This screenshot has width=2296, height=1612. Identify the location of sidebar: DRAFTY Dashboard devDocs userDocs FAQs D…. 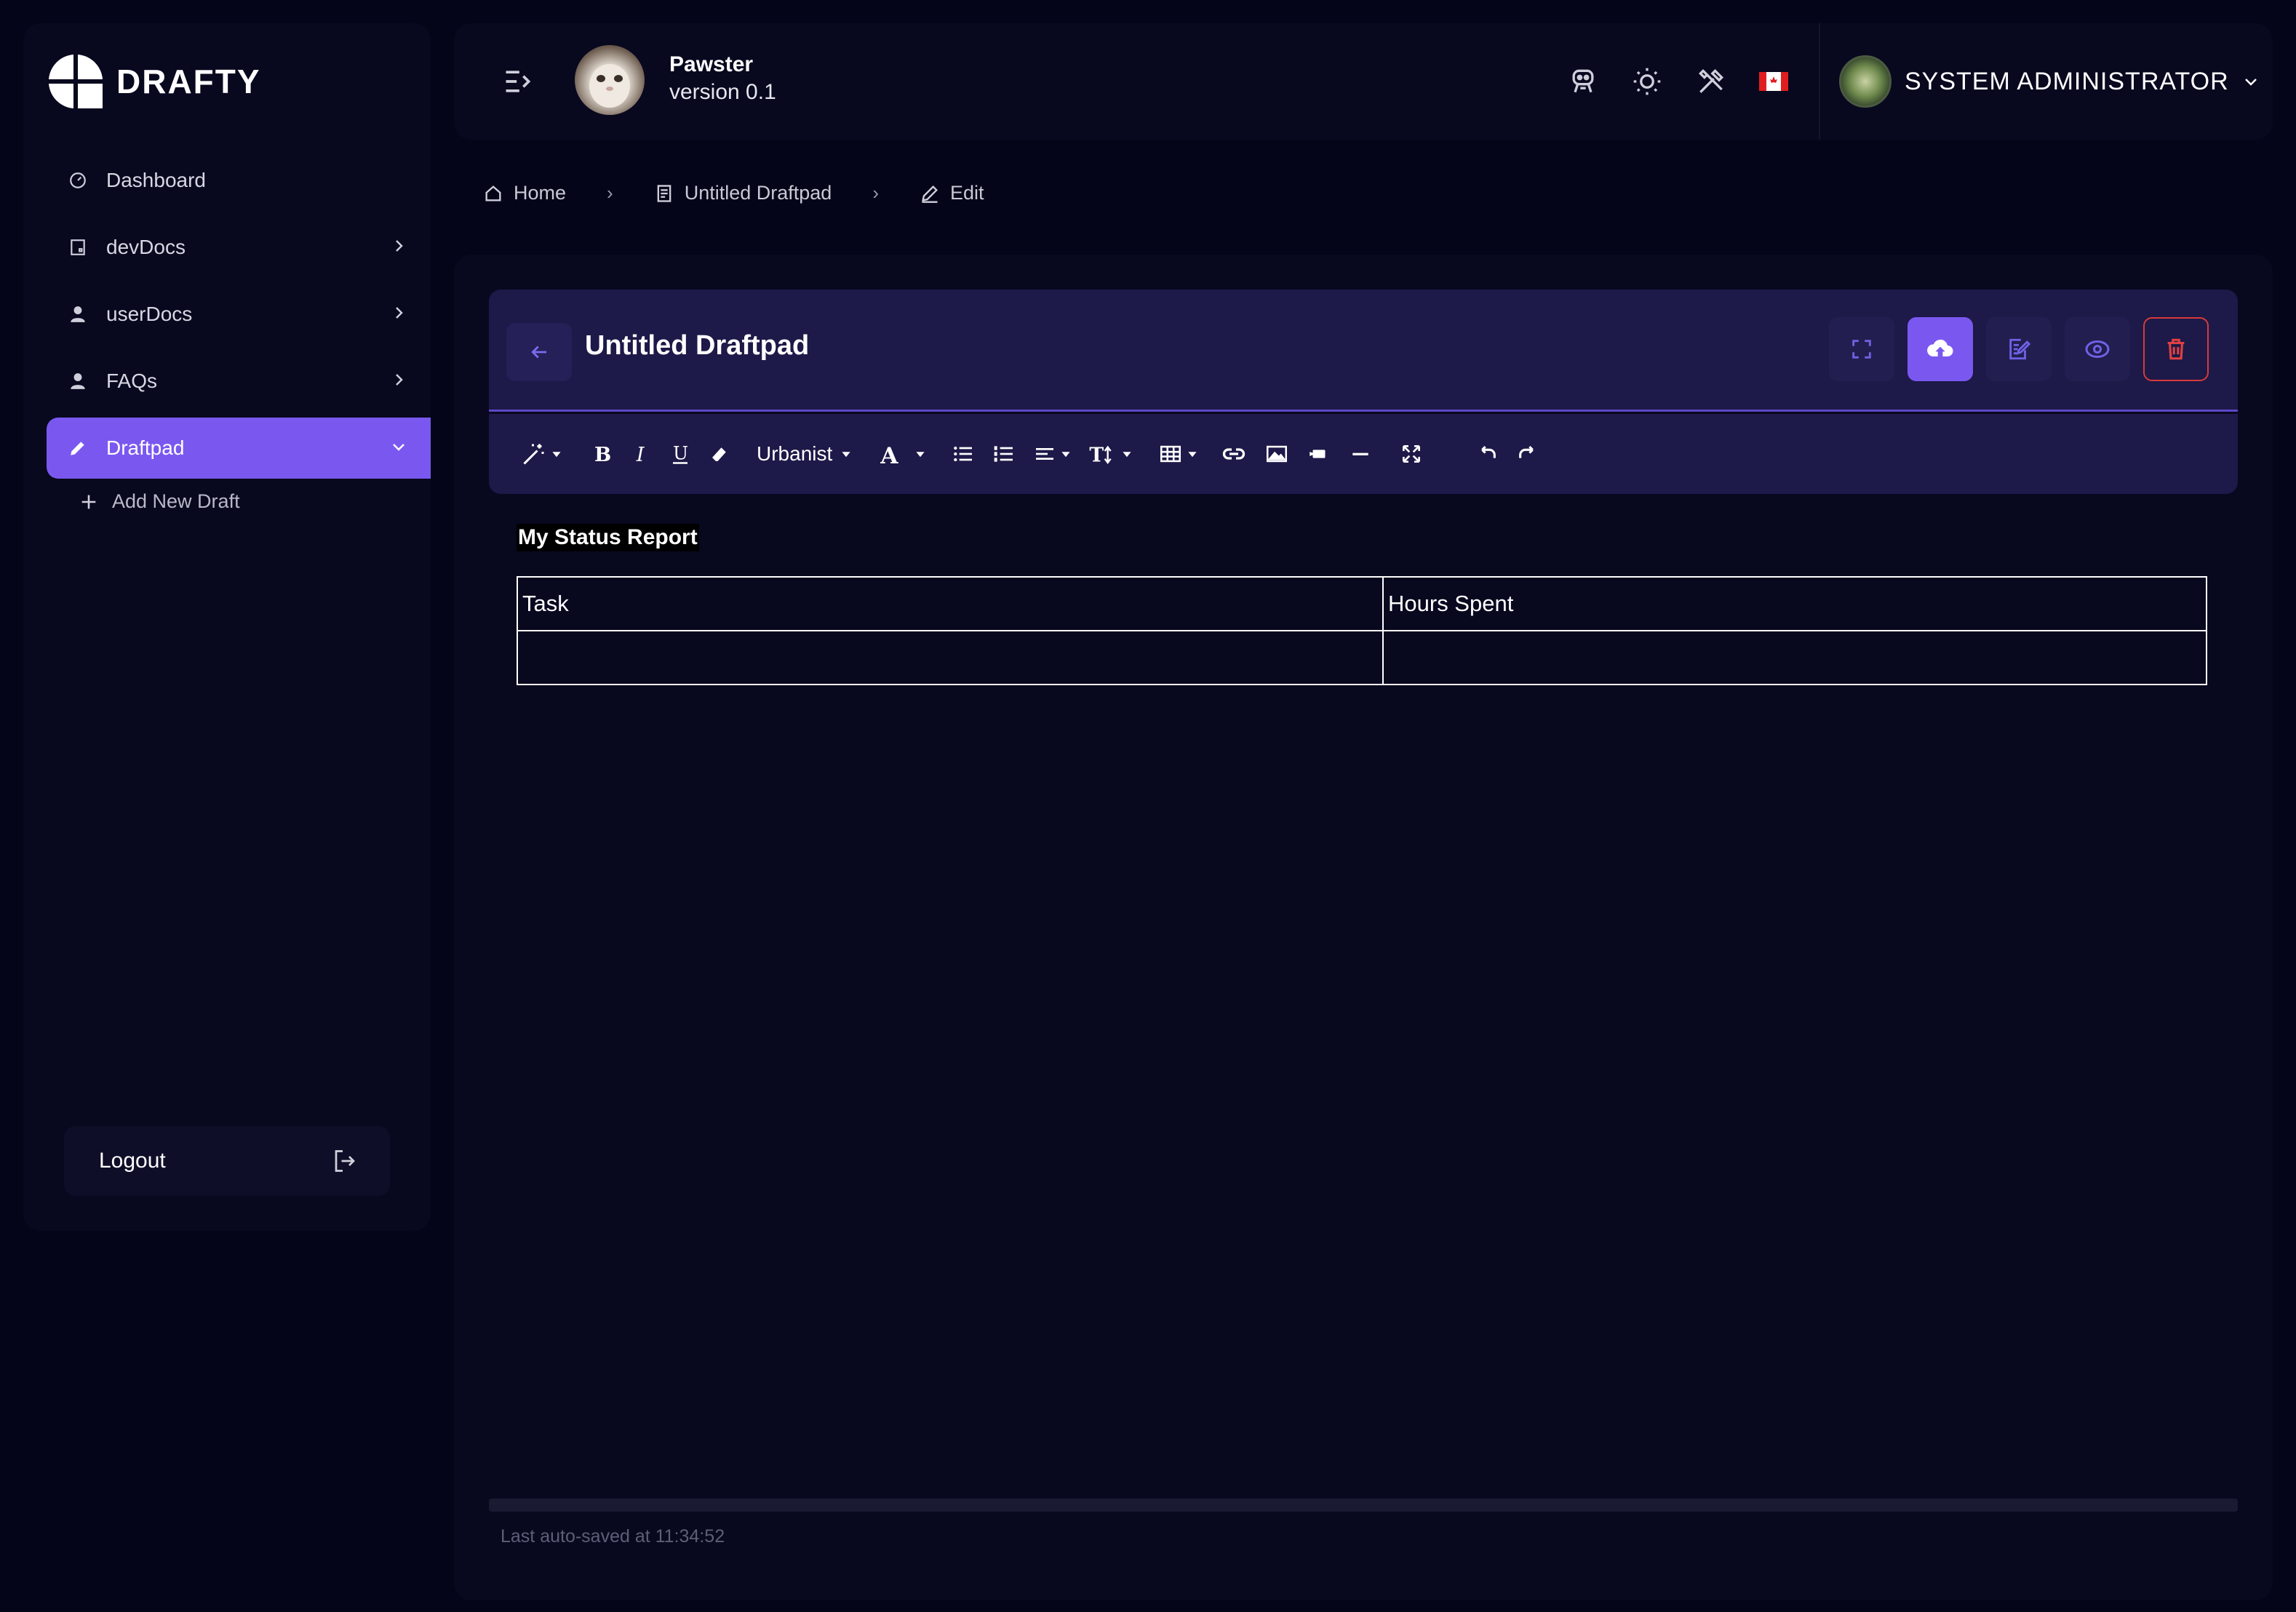
(227, 627).